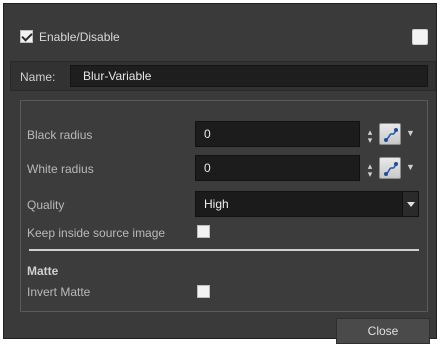 The image size is (440, 344). What do you see at coordinates (60, 135) in the screenshot?
I see `black-radius-label: Black radius` at bounding box center [60, 135].